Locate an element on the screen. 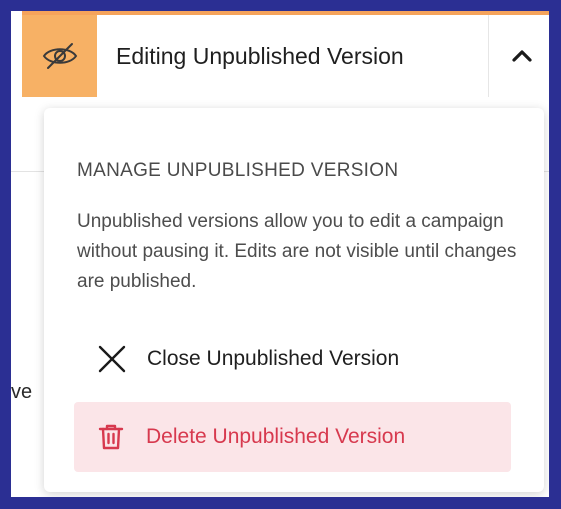 Image resolution: width=561 pixels, height=509 pixels. delete-unpublished-version-button: Delete Unpublished Version is located at coordinates (292, 437).